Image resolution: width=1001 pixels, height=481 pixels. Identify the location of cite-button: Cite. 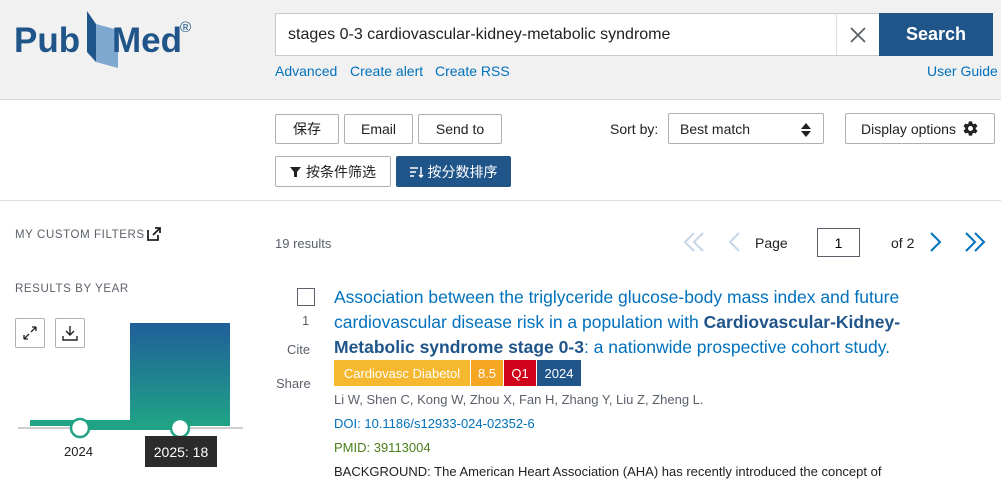
(298, 349).